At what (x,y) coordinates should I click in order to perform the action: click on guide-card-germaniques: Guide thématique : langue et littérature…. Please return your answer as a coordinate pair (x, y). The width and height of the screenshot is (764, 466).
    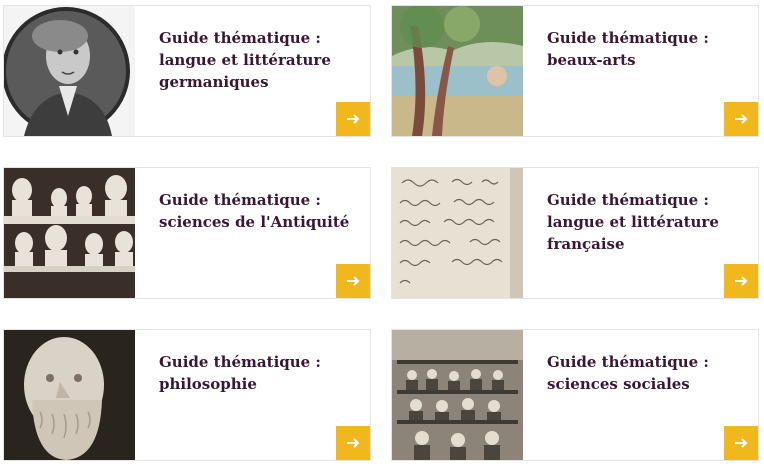
    Looking at the image, I should click on (187, 71).